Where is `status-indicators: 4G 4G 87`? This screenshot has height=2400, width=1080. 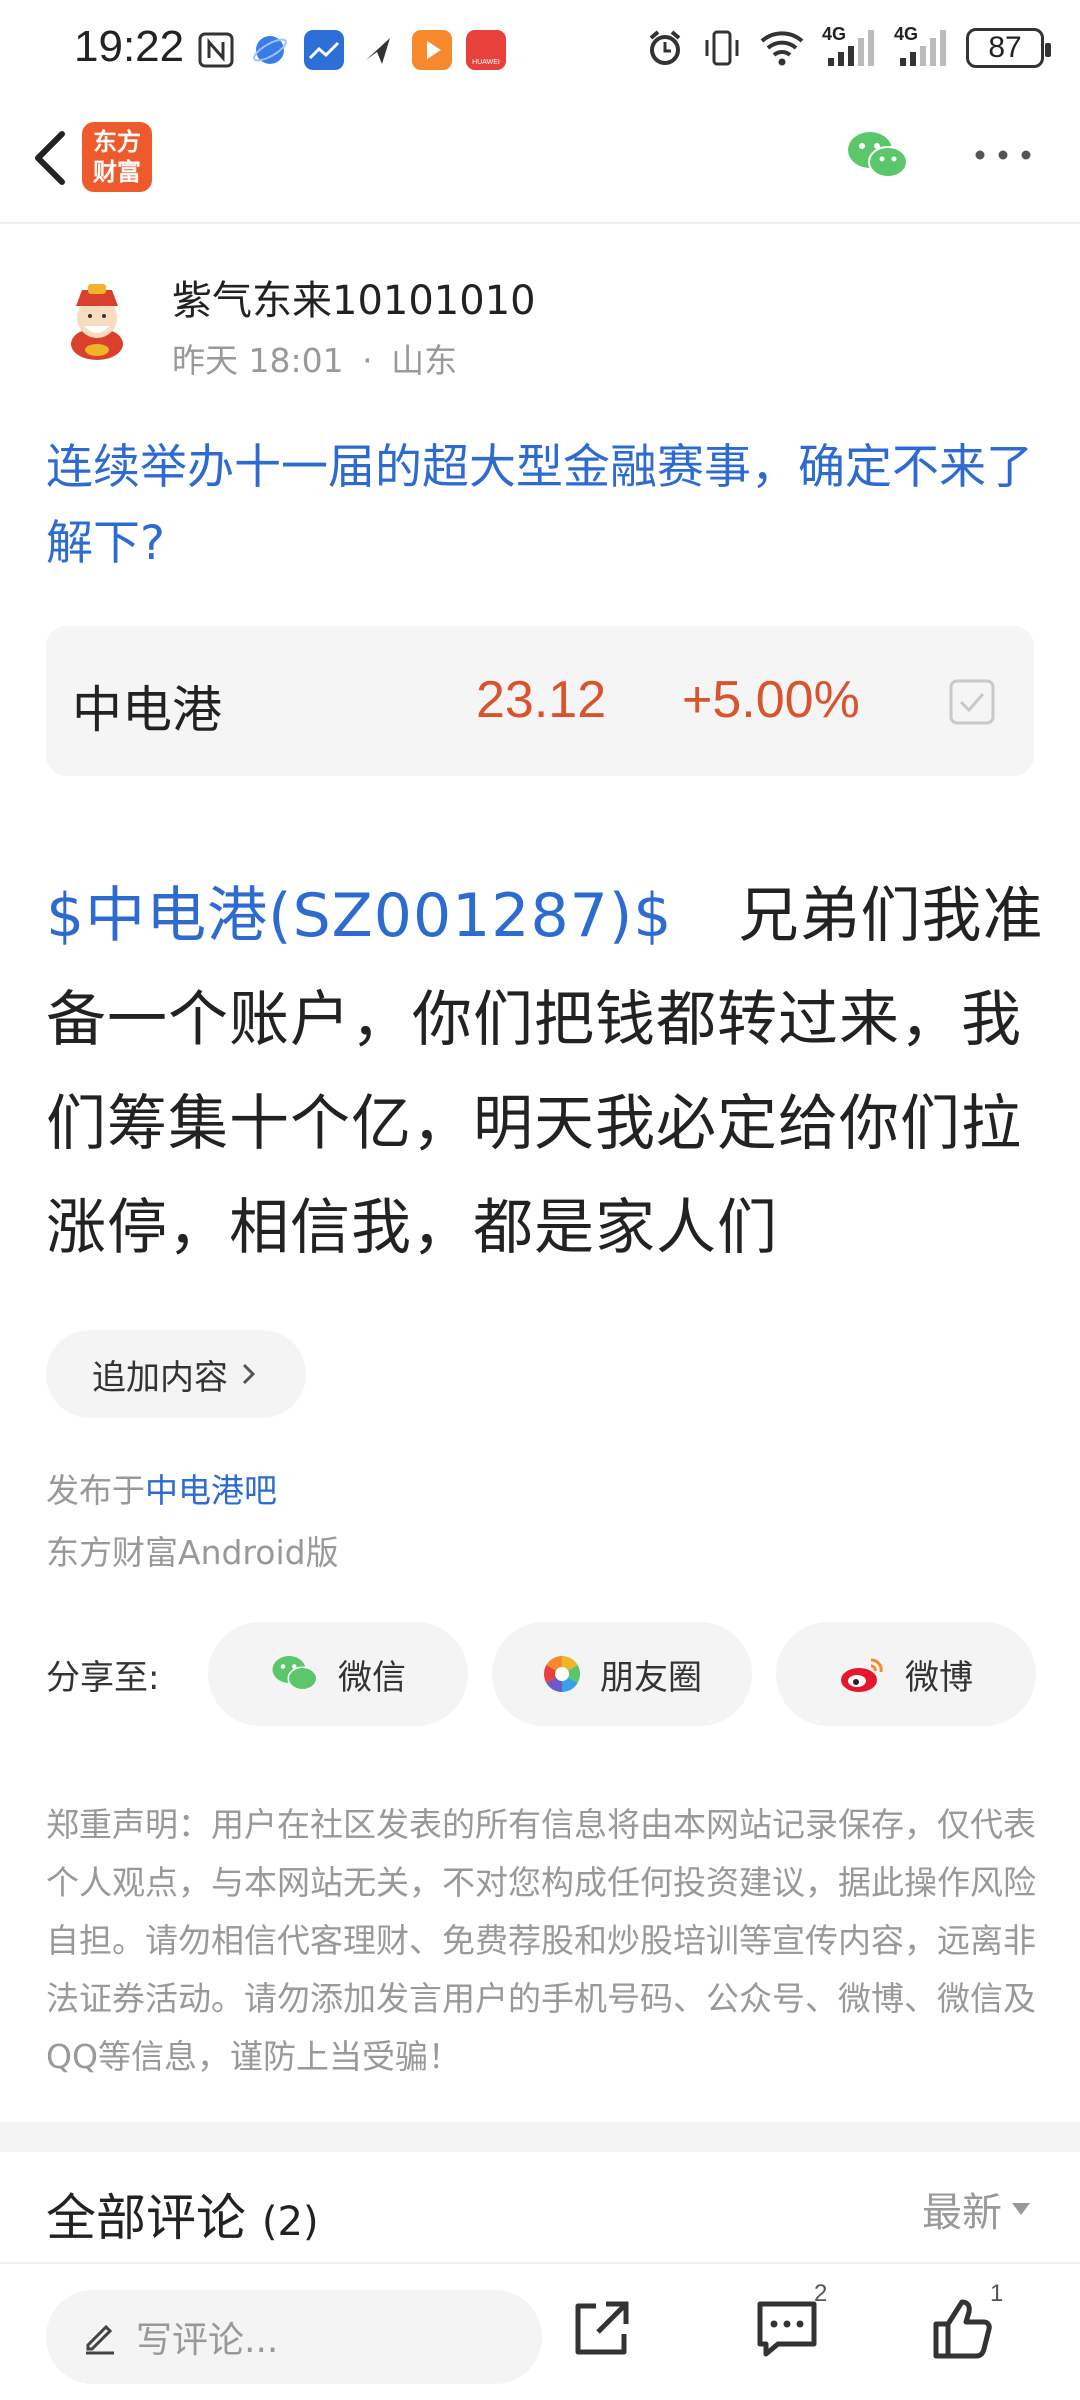 status-indicators: 4G 4G 87 is located at coordinates (848, 46).